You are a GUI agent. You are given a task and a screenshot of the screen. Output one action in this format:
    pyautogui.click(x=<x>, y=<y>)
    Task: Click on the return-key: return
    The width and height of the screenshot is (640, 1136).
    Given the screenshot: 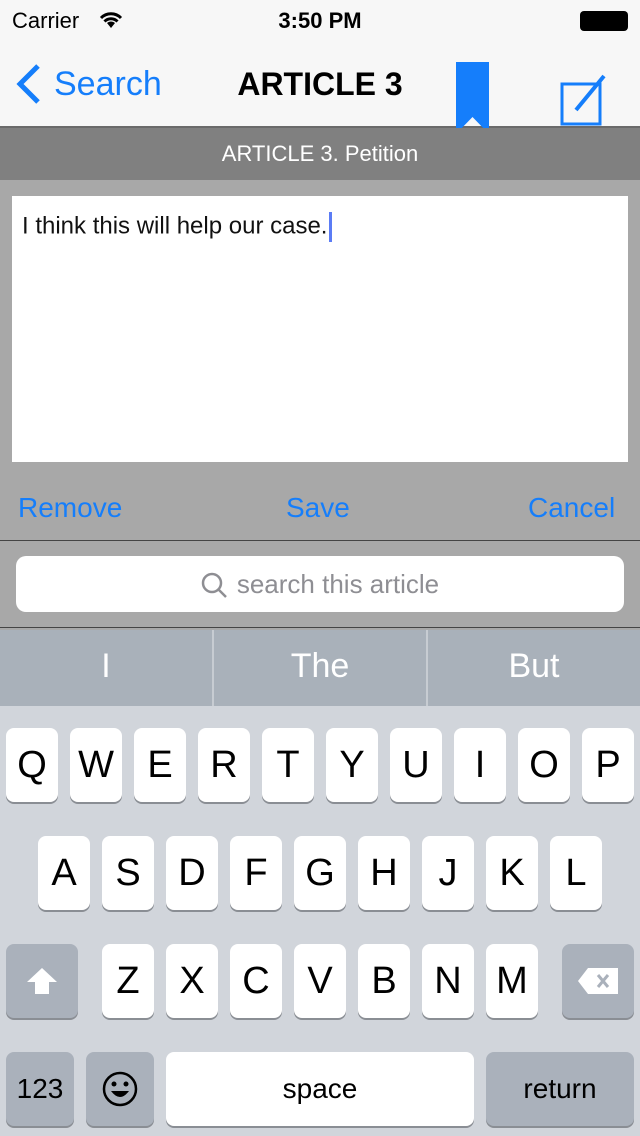 What is the action you would take?
    pyautogui.click(x=560, y=1089)
    